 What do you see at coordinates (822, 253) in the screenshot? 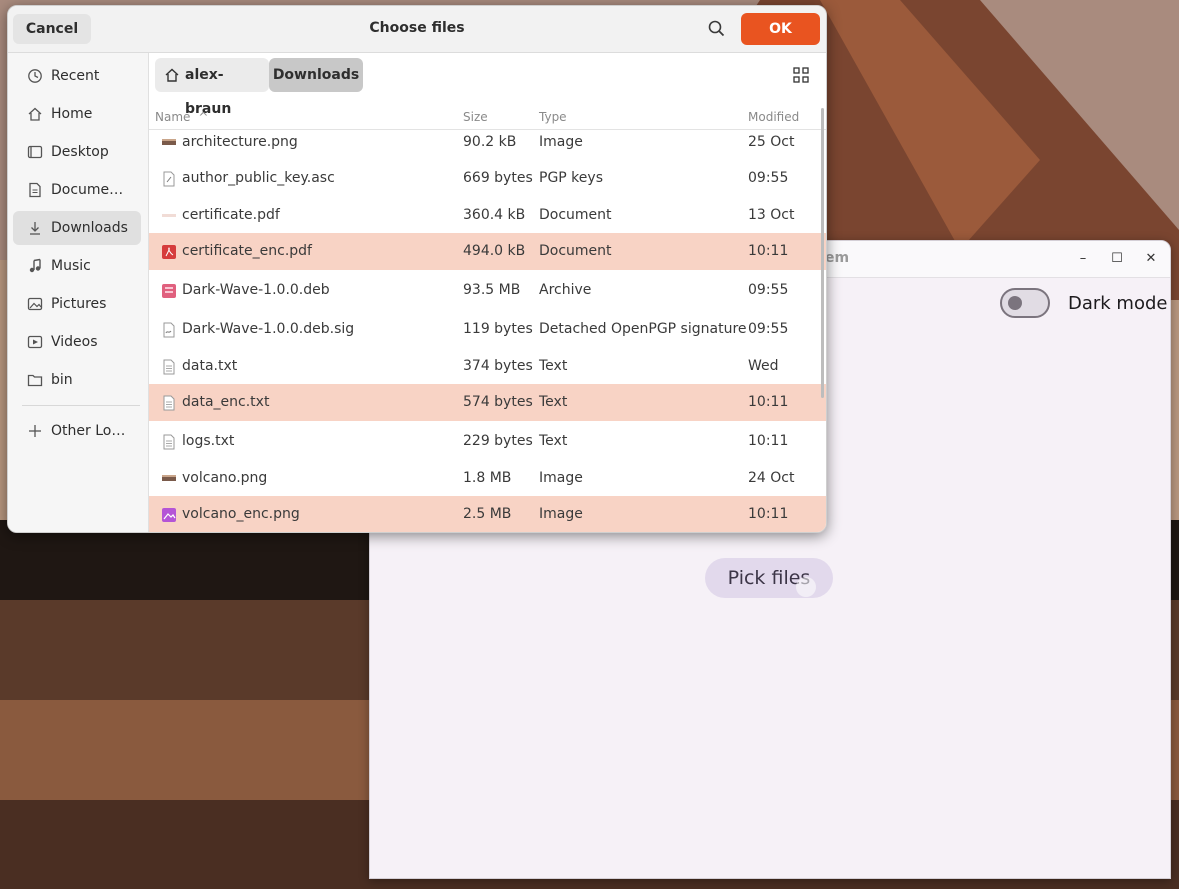
I see `scrollbar` at bounding box center [822, 253].